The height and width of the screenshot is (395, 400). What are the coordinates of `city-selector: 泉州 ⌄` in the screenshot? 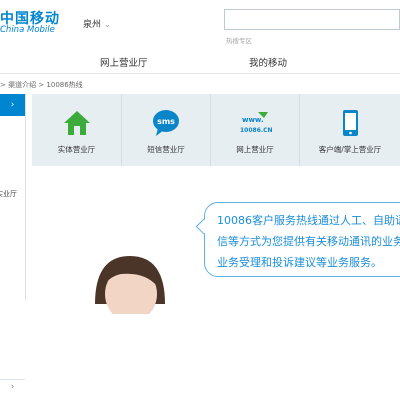 It's located at (97, 23).